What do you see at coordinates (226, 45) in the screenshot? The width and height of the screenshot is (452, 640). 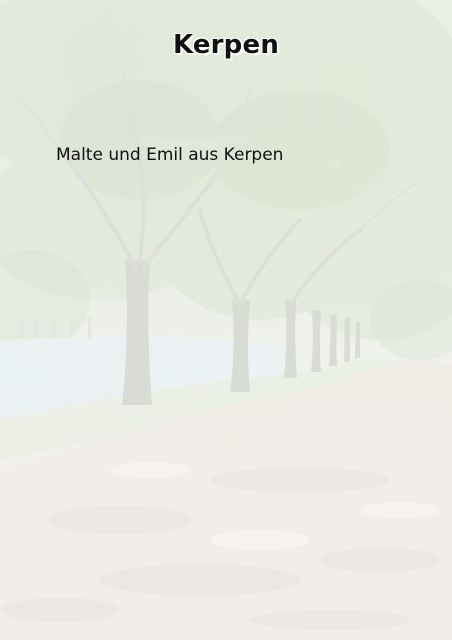 I see `page-title: Kerpen` at bounding box center [226, 45].